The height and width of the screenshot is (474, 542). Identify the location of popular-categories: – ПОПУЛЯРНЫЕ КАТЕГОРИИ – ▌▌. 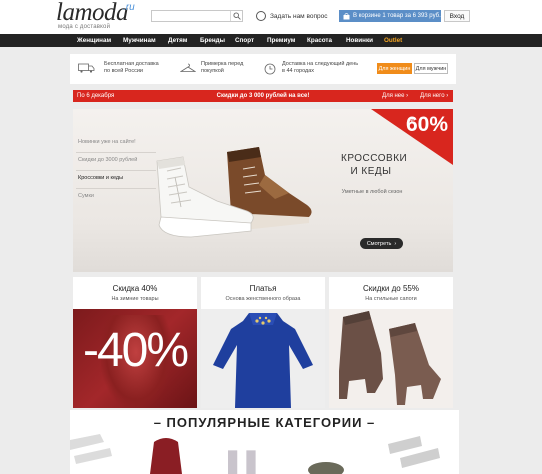
(264, 442).